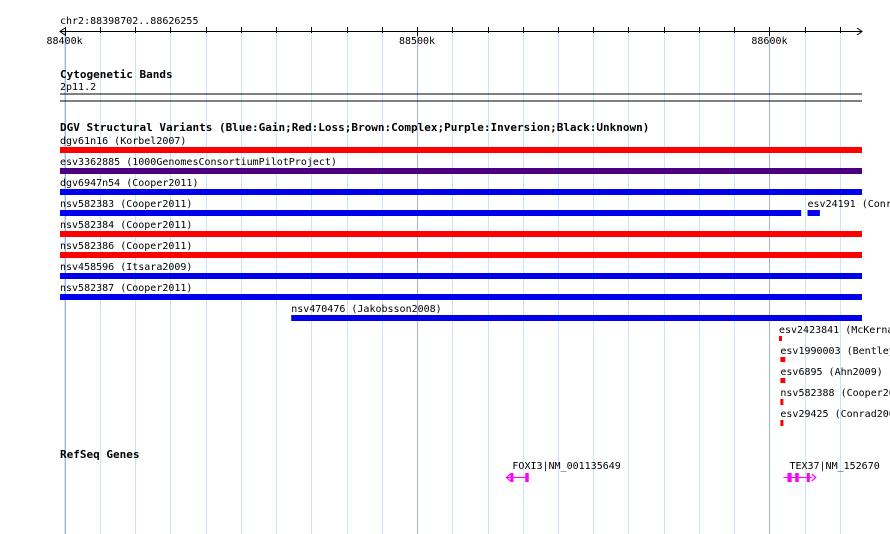 The width and height of the screenshot is (890, 534). Describe the element at coordinates (461, 249) in the screenshot. I see `dgv-feature: nsv582386 (Cooper2011)` at that location.